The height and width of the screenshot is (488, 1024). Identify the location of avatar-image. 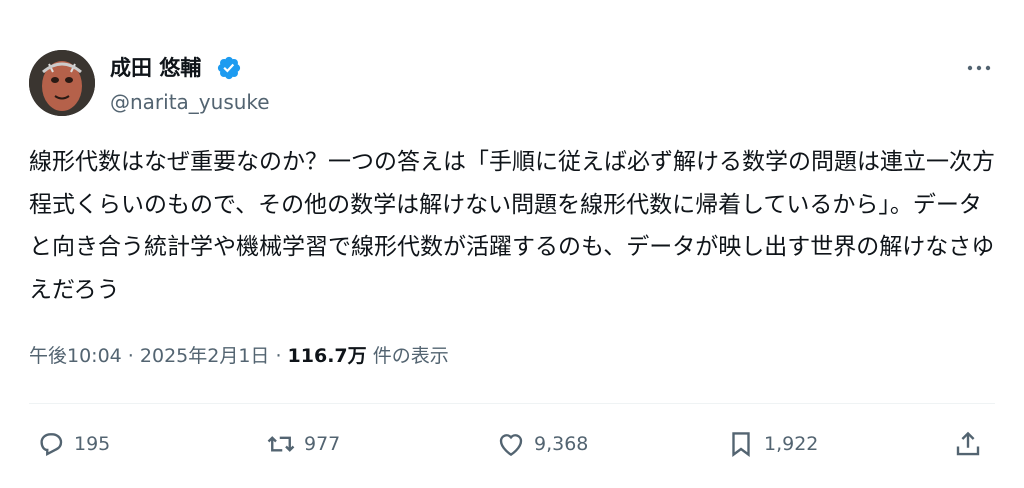
(62, 83).